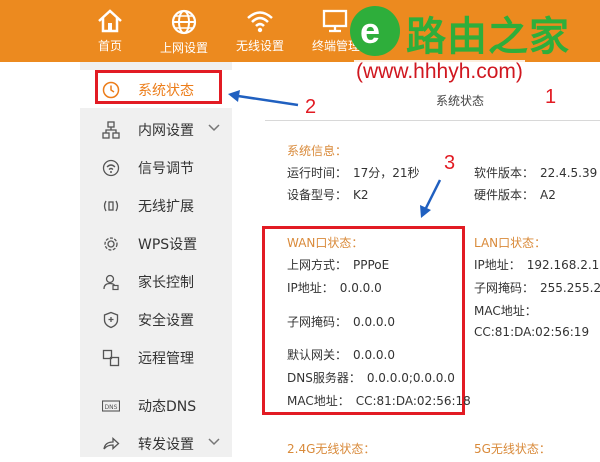 Image resolution: width=600 pixels, height=462 pixels. What do you see at coordinates (563, 265) in the screenshot?
I see `lan-ip-value: 192.168.2.1` at bounding box center [563, 265].